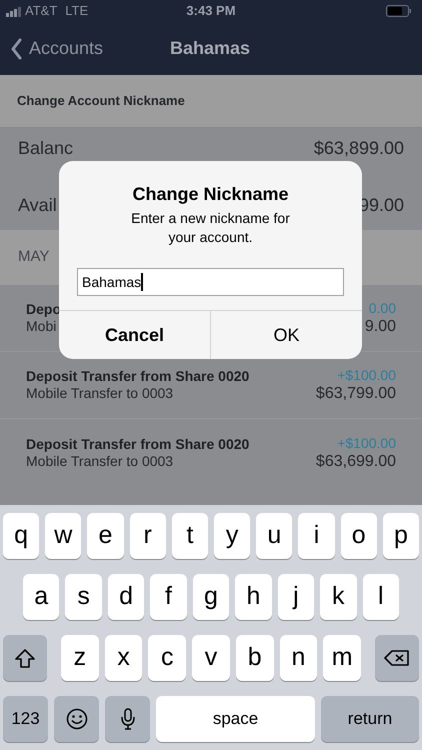 The image size is (422, 750). I want to click on dialog-title: Change Nickname, so click(210, 194).